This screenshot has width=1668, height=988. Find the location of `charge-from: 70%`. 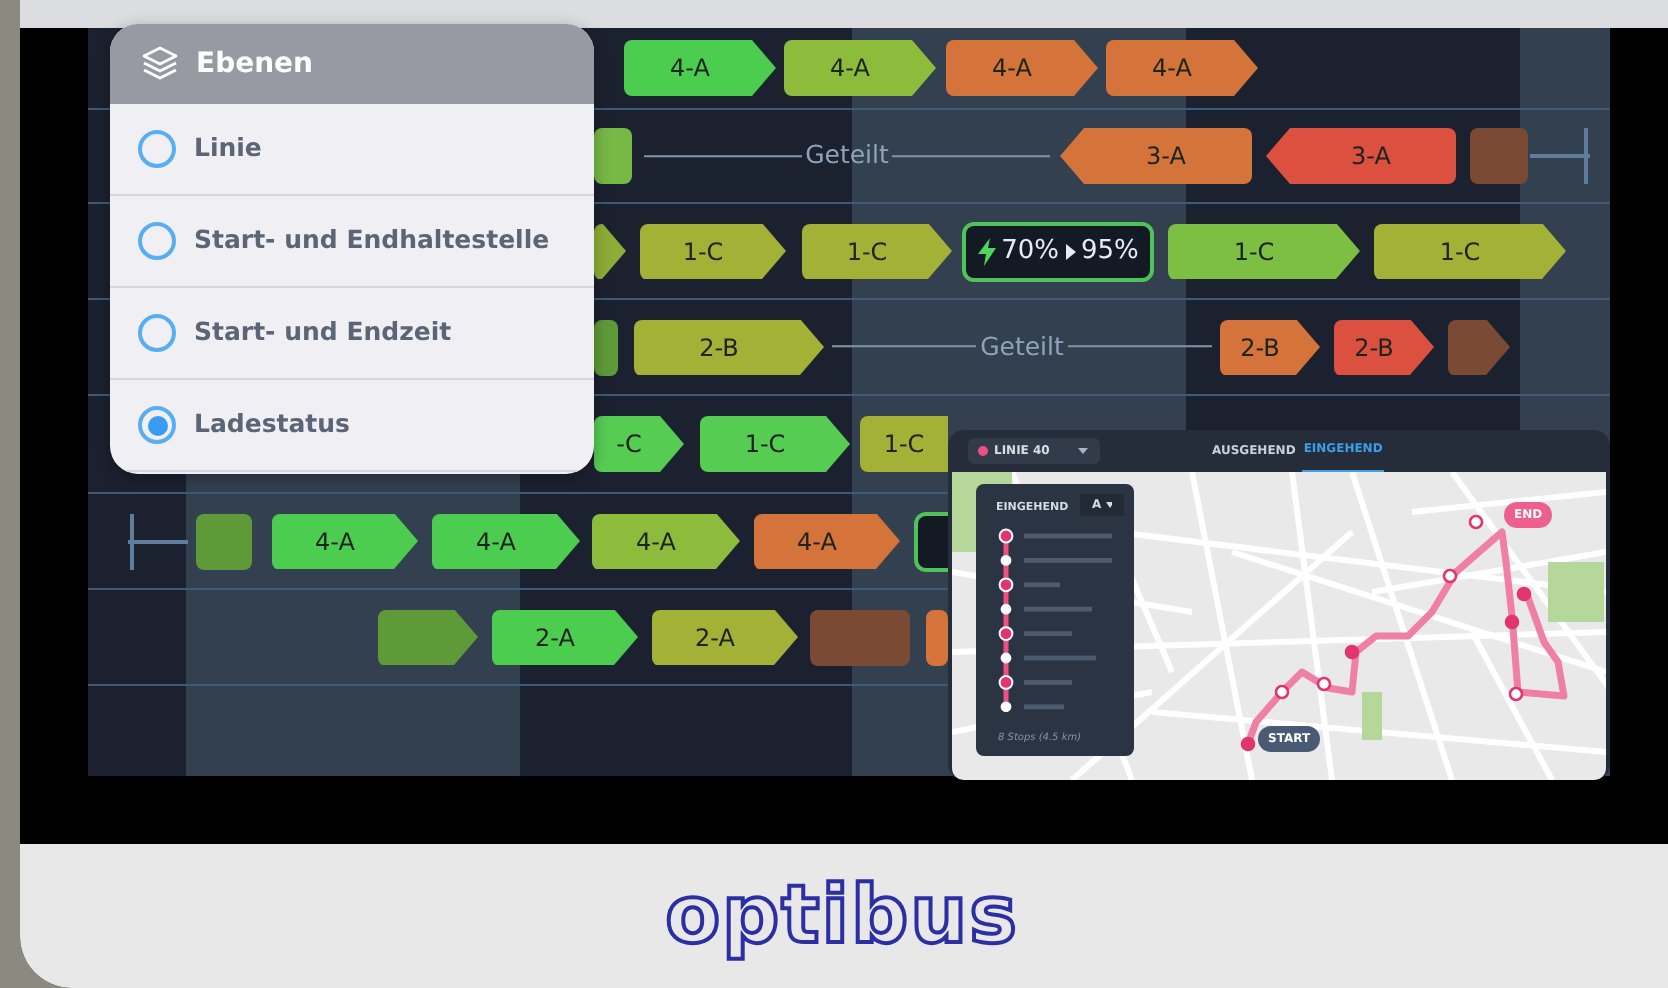

charge-from: 70% is located at coordinates (1030, 251).